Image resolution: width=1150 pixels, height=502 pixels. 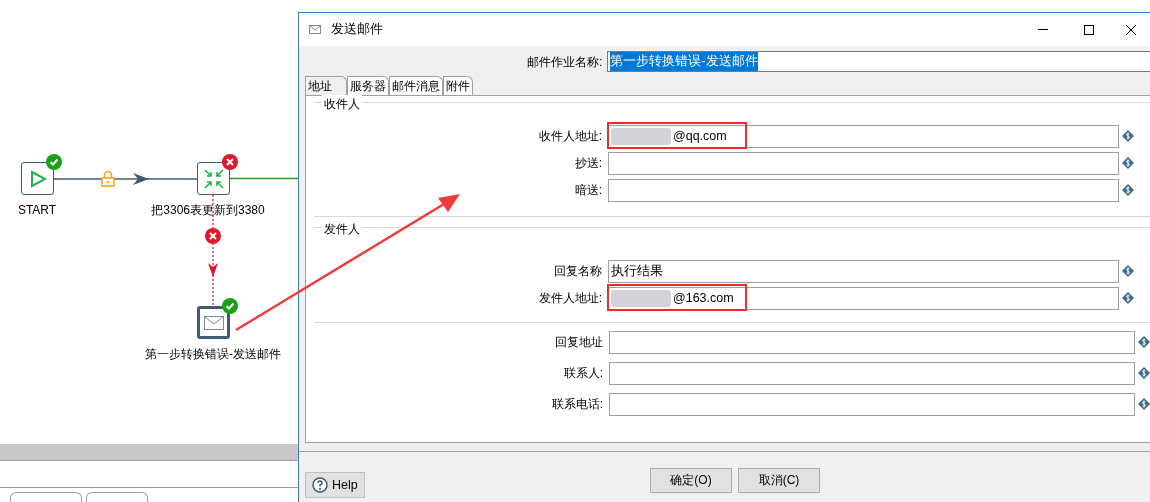 I want to click on field-label: 收件人地址:, so click(x=570, y=137).